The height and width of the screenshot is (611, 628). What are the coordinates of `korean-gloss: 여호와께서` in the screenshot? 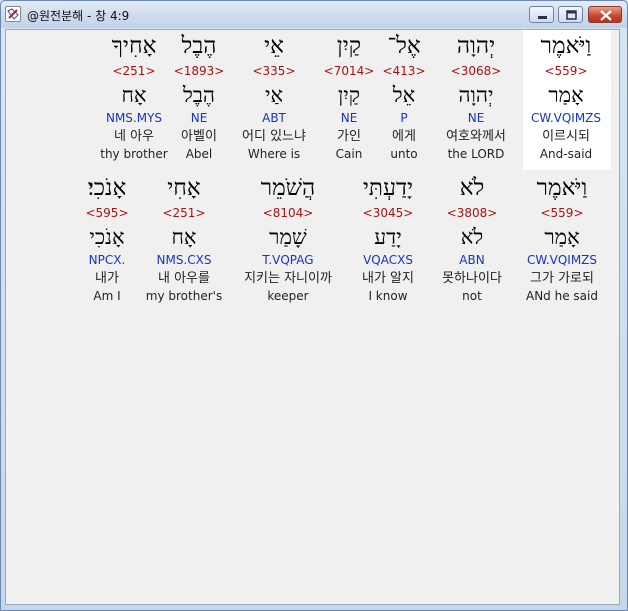 It's located at (476, 136).